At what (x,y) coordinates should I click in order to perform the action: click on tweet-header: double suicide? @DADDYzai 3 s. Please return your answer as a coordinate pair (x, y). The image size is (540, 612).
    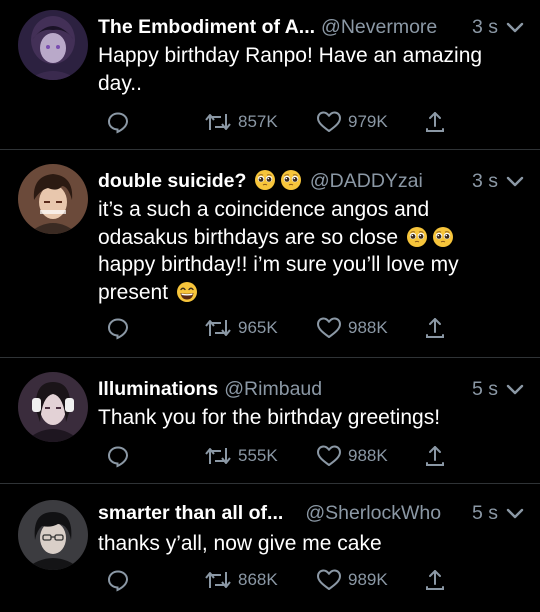
    Looking at the image, I should click on (311, 181).